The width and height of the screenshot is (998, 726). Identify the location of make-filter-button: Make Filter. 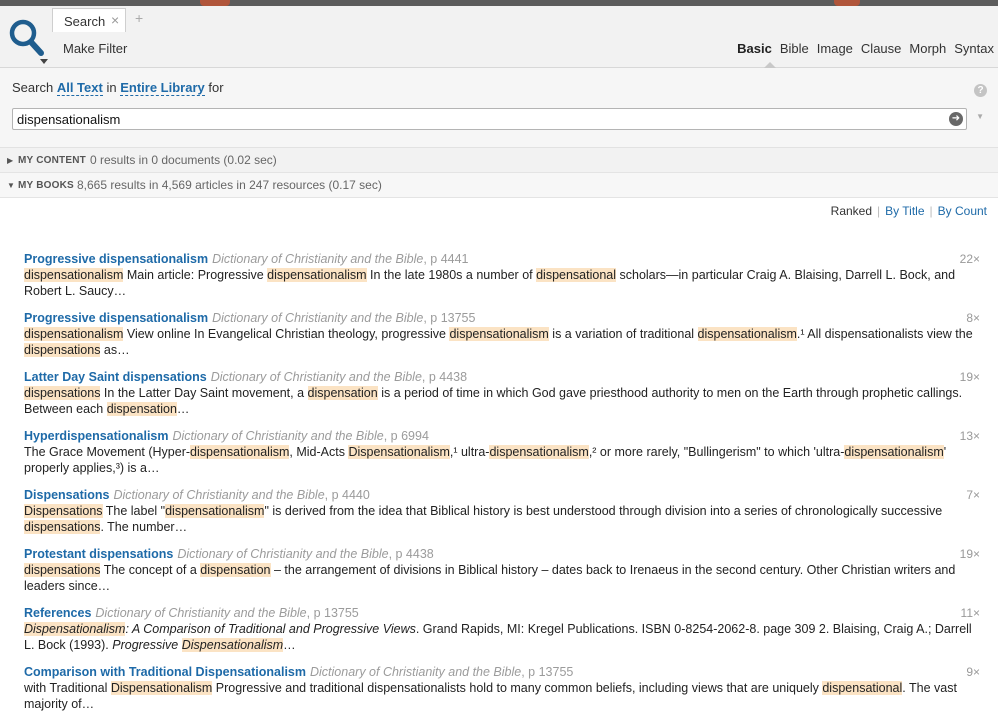
(95, 48).